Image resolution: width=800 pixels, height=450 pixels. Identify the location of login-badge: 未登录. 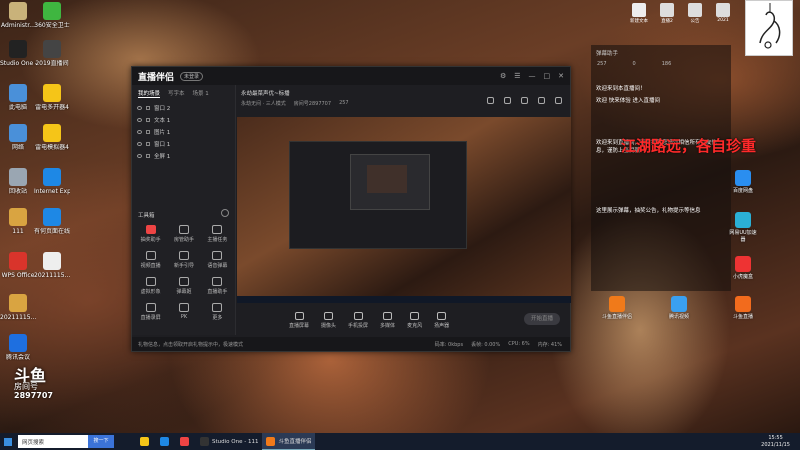
(192, 76).